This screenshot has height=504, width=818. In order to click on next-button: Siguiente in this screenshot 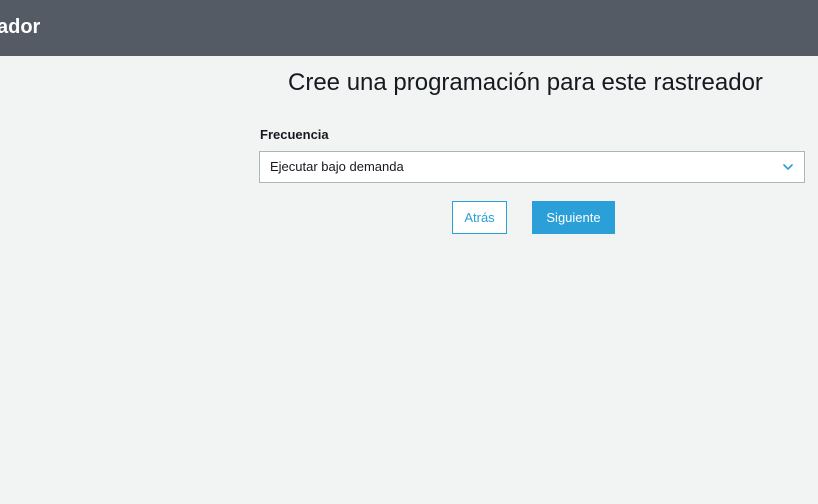, I will do `click(573, 217)`.